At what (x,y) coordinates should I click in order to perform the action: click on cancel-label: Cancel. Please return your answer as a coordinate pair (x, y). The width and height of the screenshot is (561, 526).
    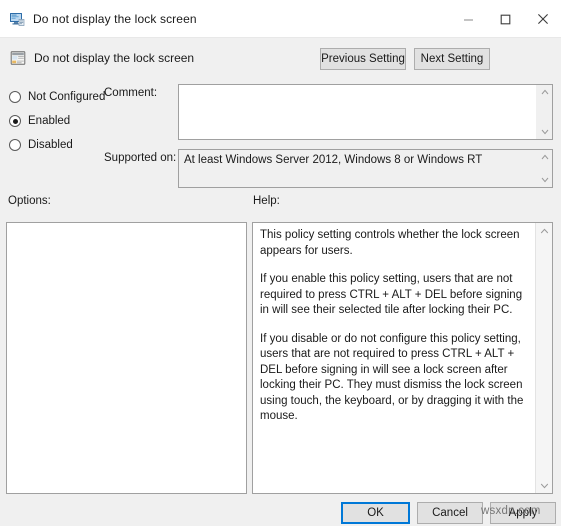
    Looking at the image, I should click on (450, 513).